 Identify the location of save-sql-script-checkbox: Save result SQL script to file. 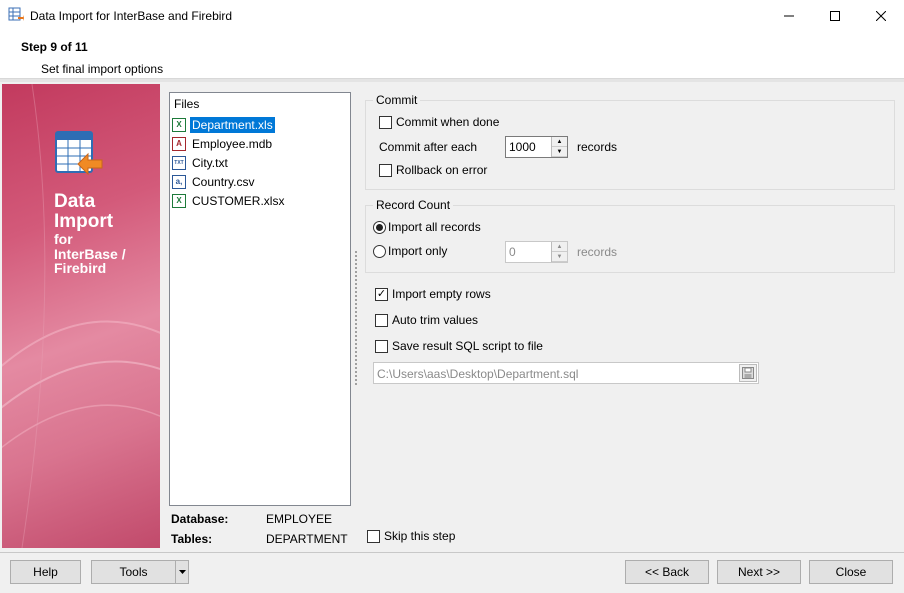
(459, 346).